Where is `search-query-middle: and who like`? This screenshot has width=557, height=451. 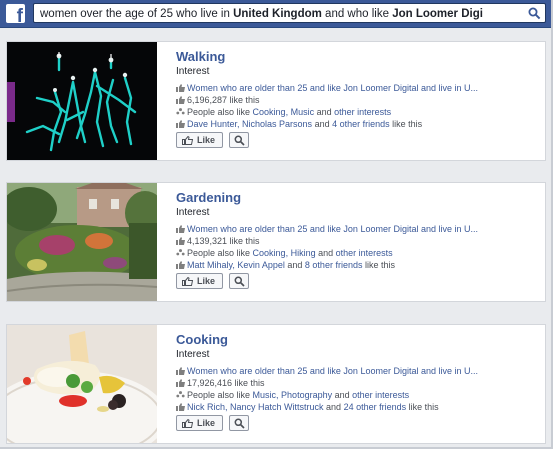
search-query-middle: and who like is located at coordinates (357, 14).